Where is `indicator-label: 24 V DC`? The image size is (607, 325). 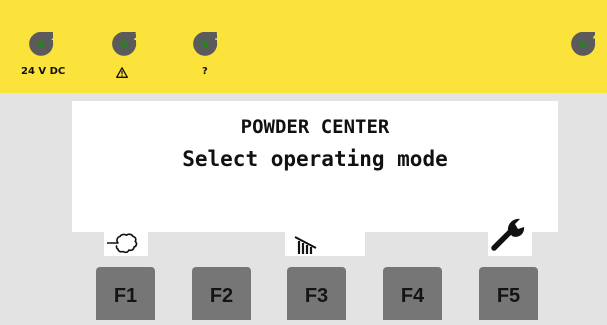 indicator-label: 24 V DC is located at coordinates (43, 71).